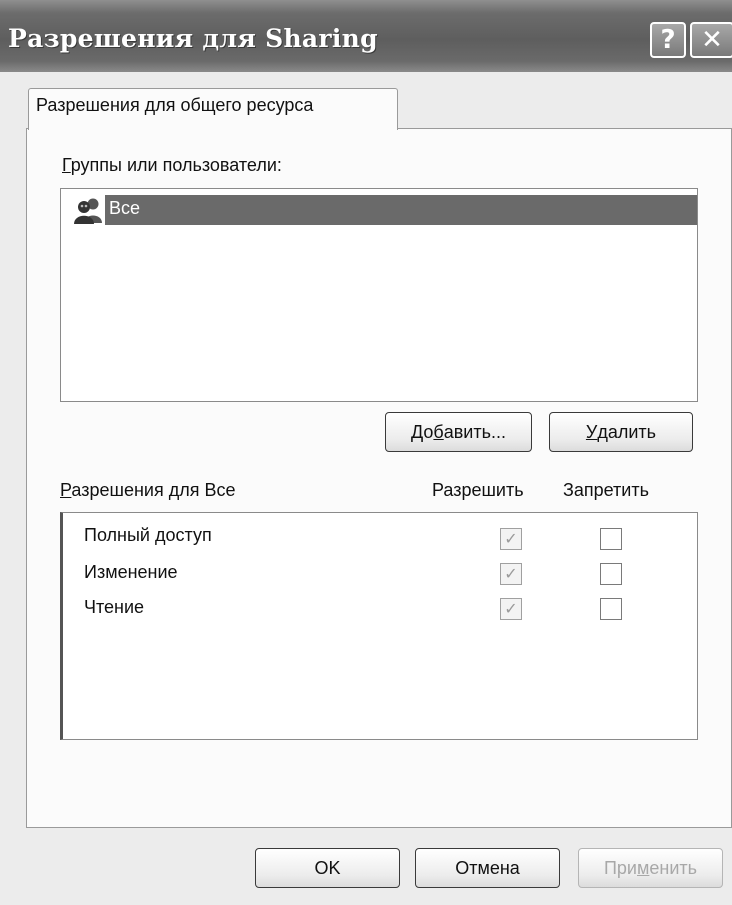 The width and height of the screenshot is (732, 905). Describe the element at coordinates (650, 868) in the screenshot. I see `apply-button: При м енить` at that location.